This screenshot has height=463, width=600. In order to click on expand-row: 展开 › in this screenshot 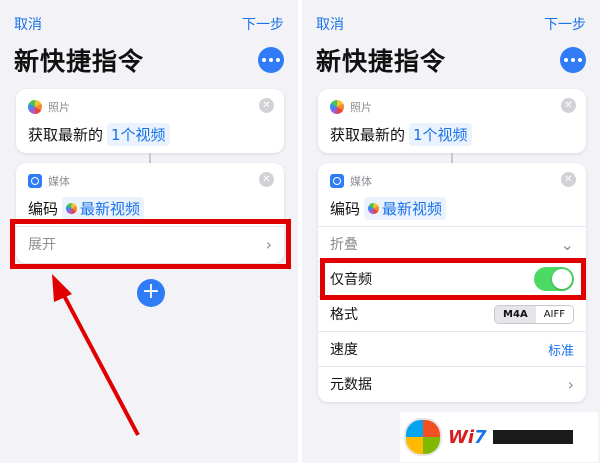, I will do `click(150, 244)`.